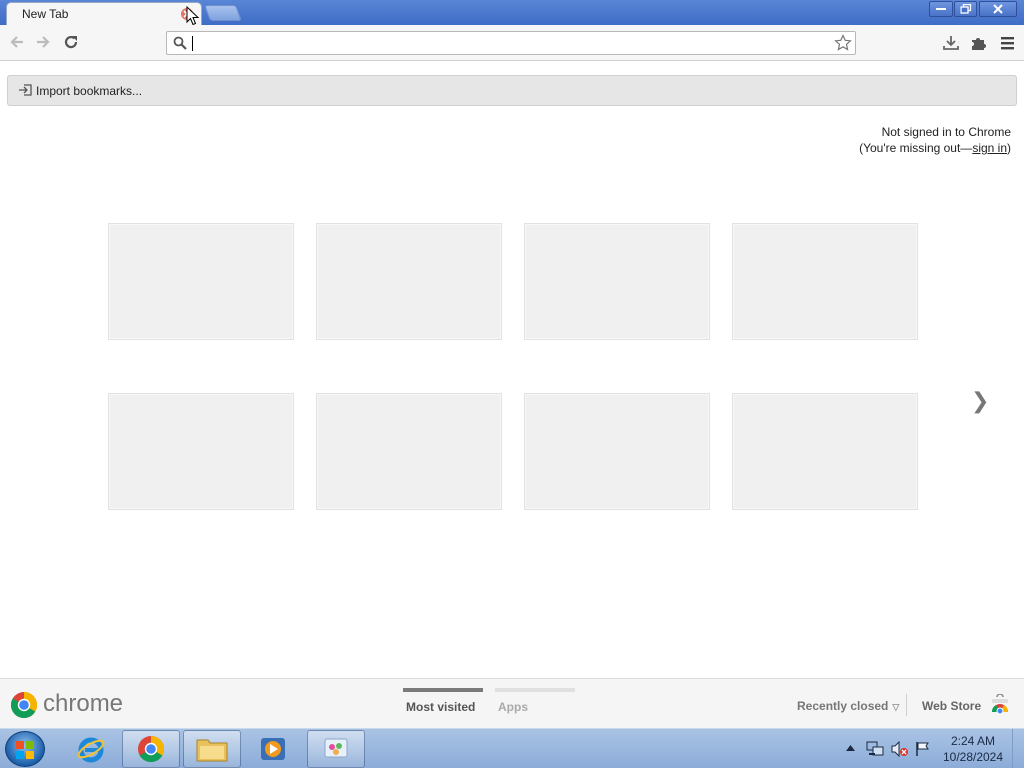 This screenshot has height=768, width=1024. I want to click on reload-icon, so click(71, 42).